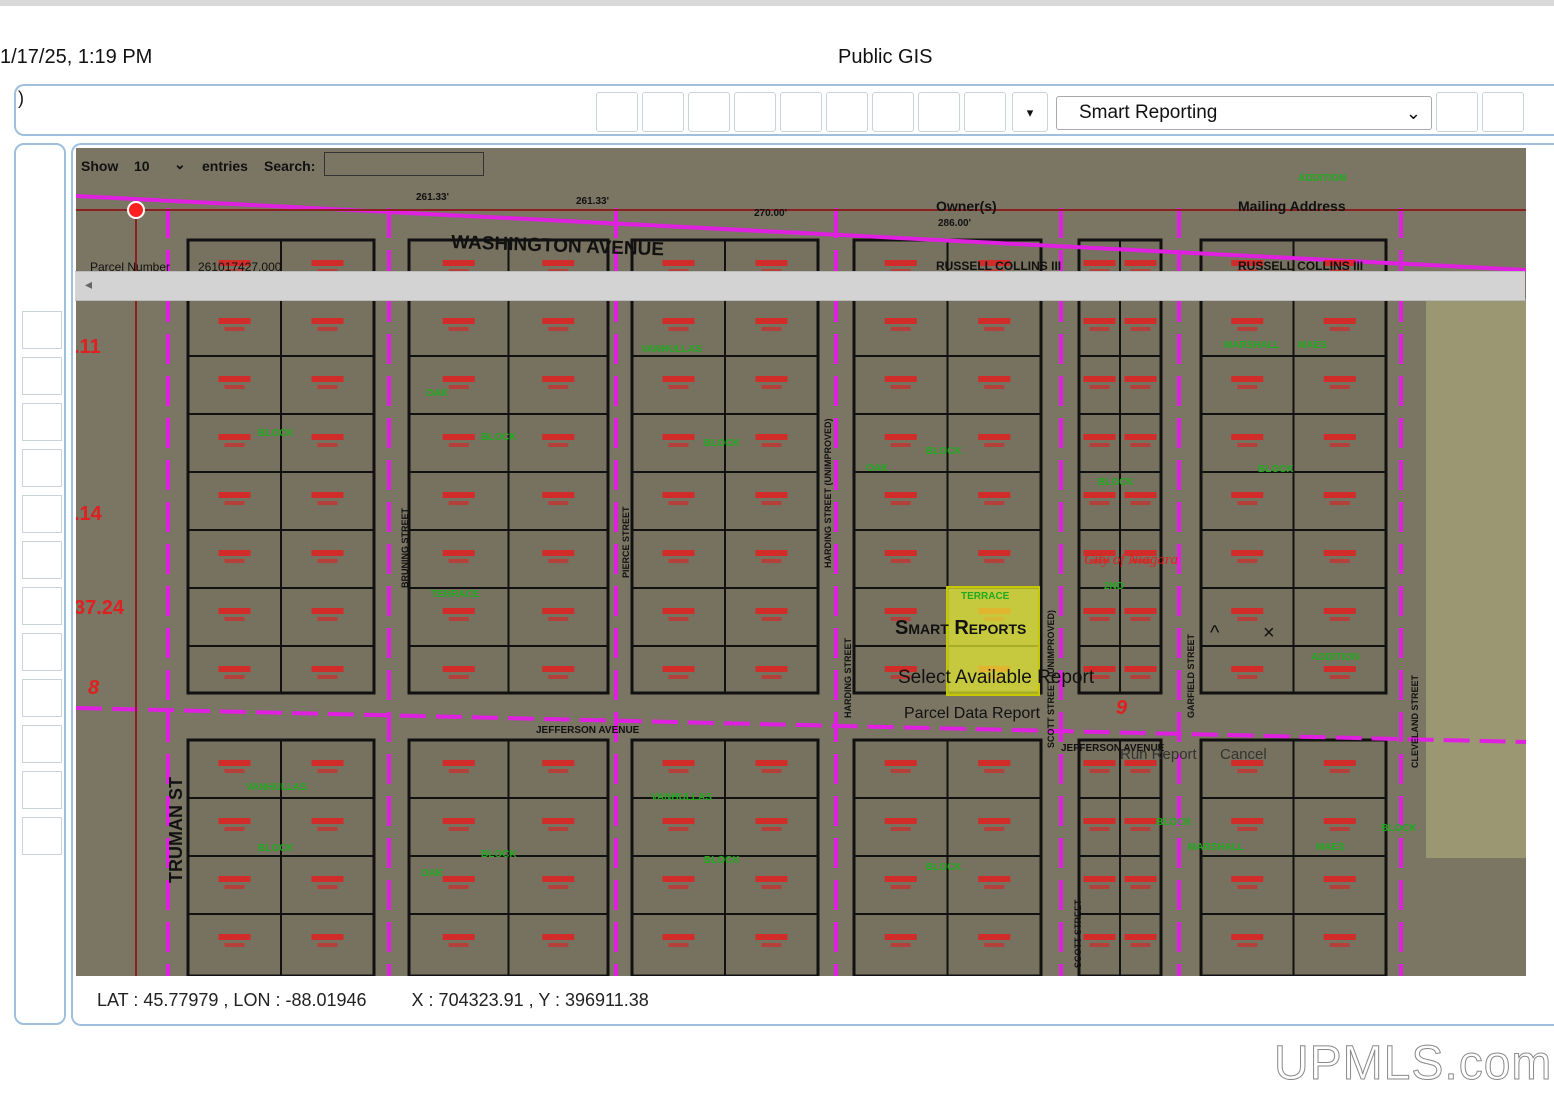  What do you see at coordinates (142, 166) in the screenshot?
I see `entries-select: 10` at bounding box center [142, 166].